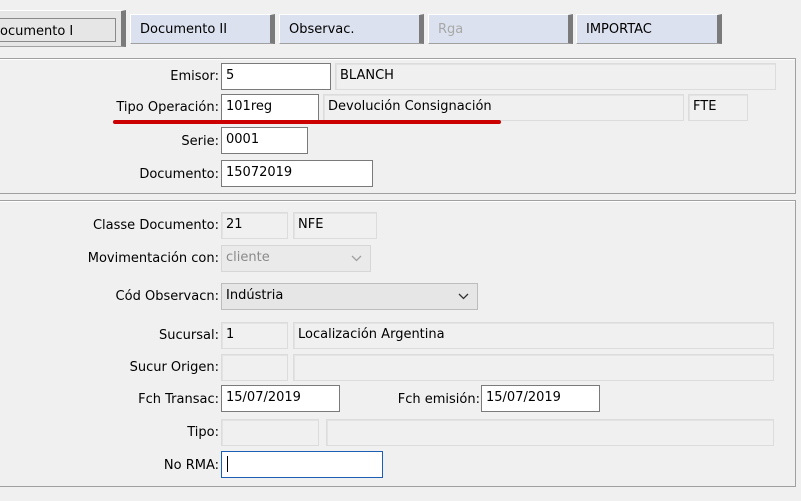 Image resolution: width=801 pixels, height=501 pixels. What do you see at coordinates (189, 335) in the screenshot?
I see `sucursal-label: Sucursal:` at bounding box center [189, 335].